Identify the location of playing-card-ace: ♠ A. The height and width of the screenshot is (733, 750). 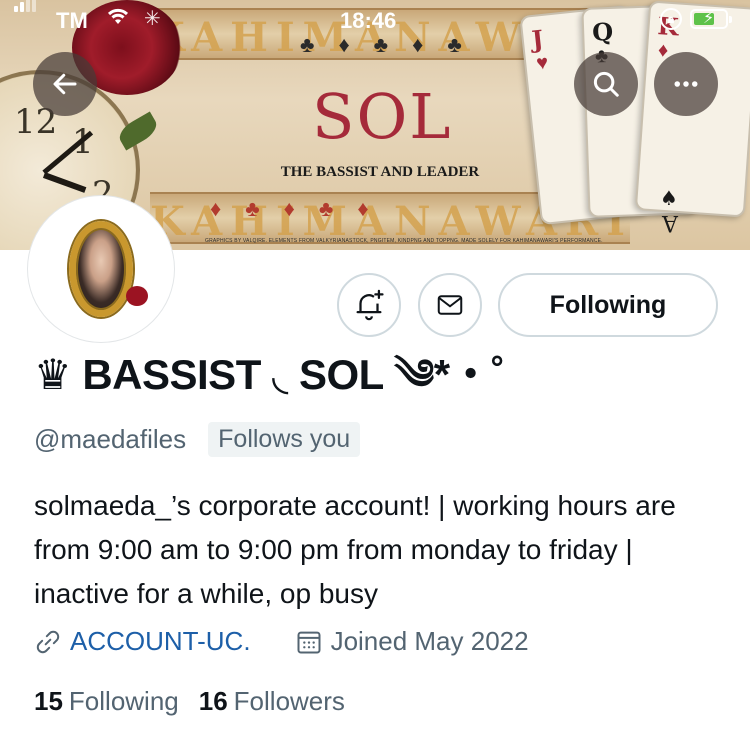
(669, 210).